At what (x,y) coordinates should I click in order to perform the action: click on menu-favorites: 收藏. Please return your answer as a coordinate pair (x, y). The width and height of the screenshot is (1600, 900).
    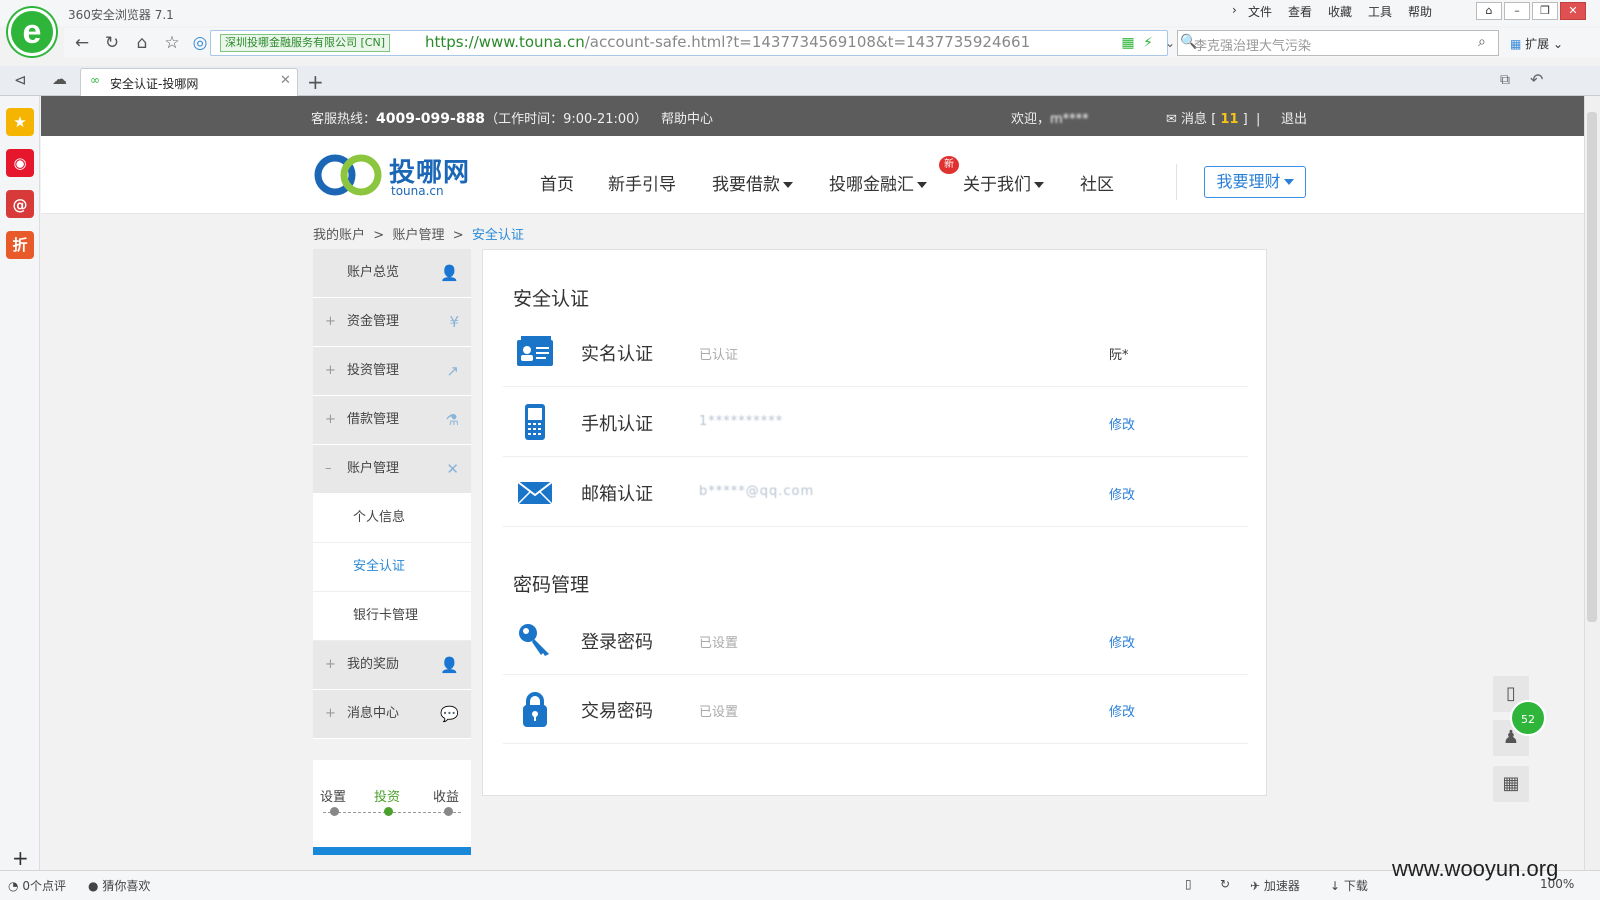
    Looking at the image, I should click on (1340, 11).